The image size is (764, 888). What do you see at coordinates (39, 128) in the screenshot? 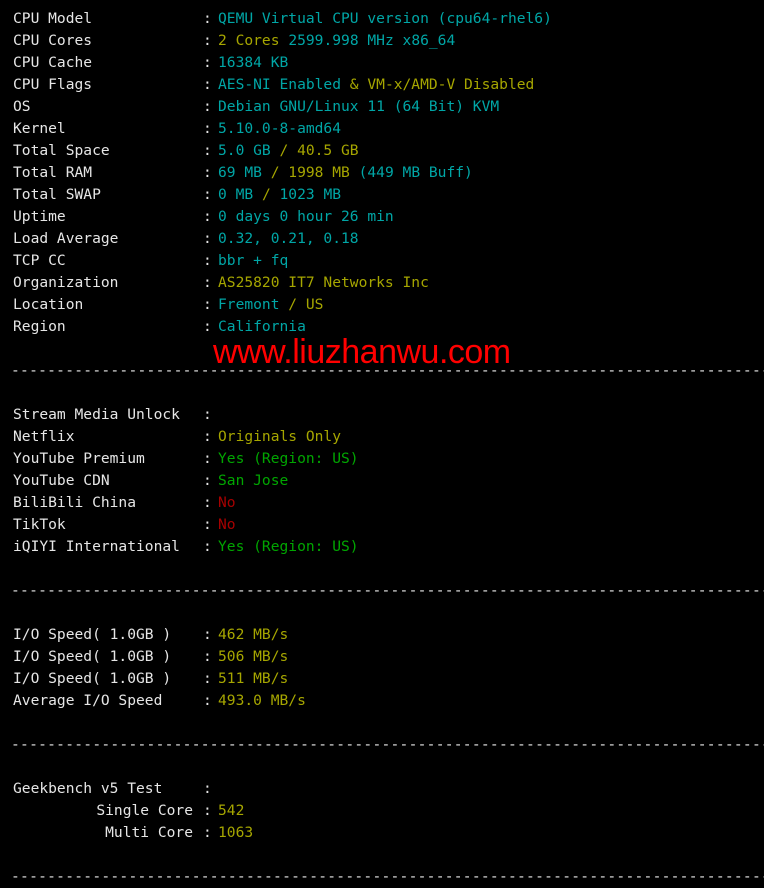
I see `info-row-label: Kernel` at bounding box center [39, 128].